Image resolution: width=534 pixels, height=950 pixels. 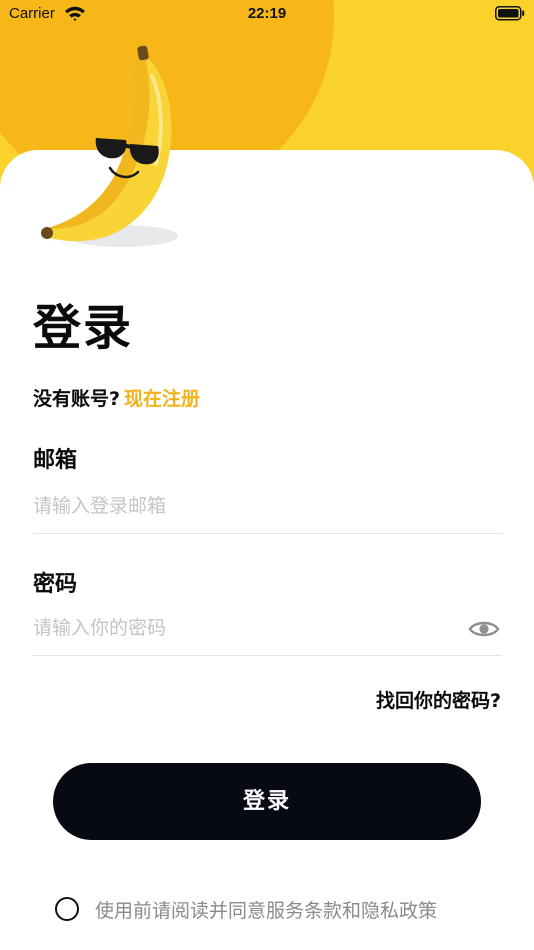 I want to click on password-input, so click(x=245, y=628).